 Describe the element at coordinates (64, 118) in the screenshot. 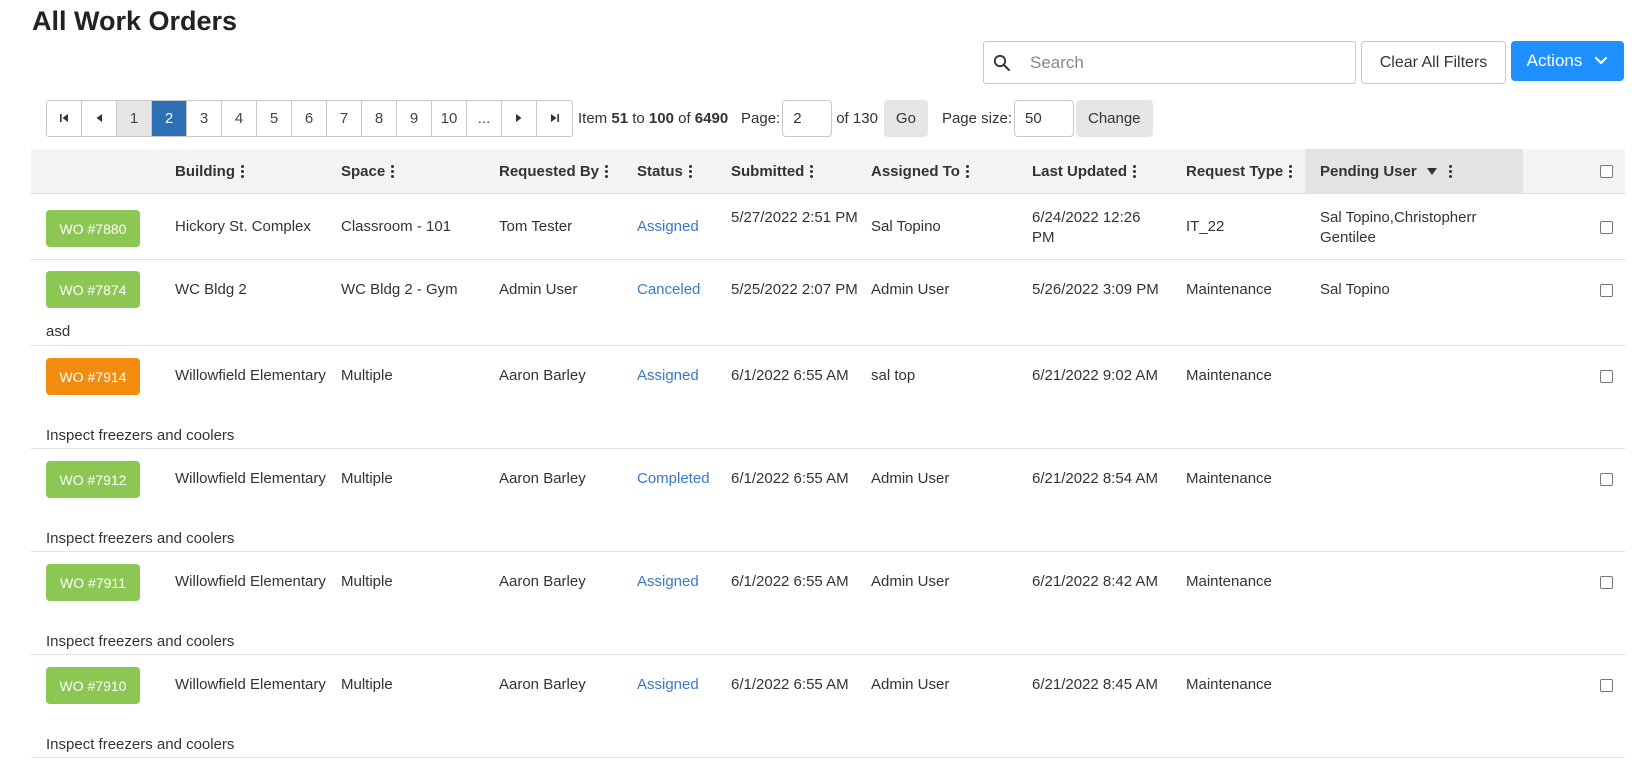

I see `first-page-button` at that location.